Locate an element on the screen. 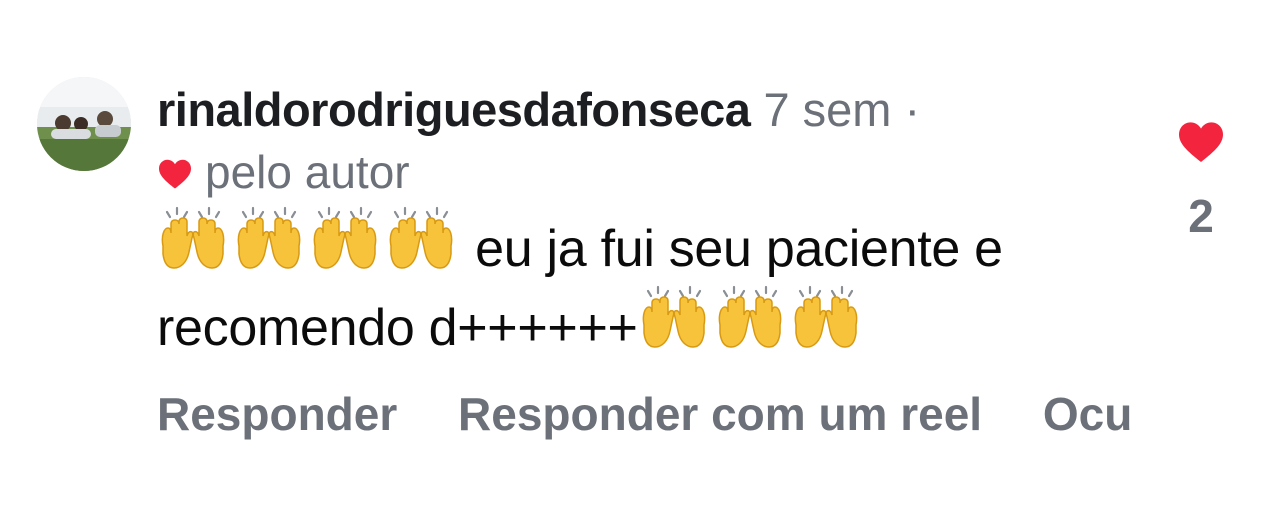  like-count: 2 is located at coordinates (1201, 216).